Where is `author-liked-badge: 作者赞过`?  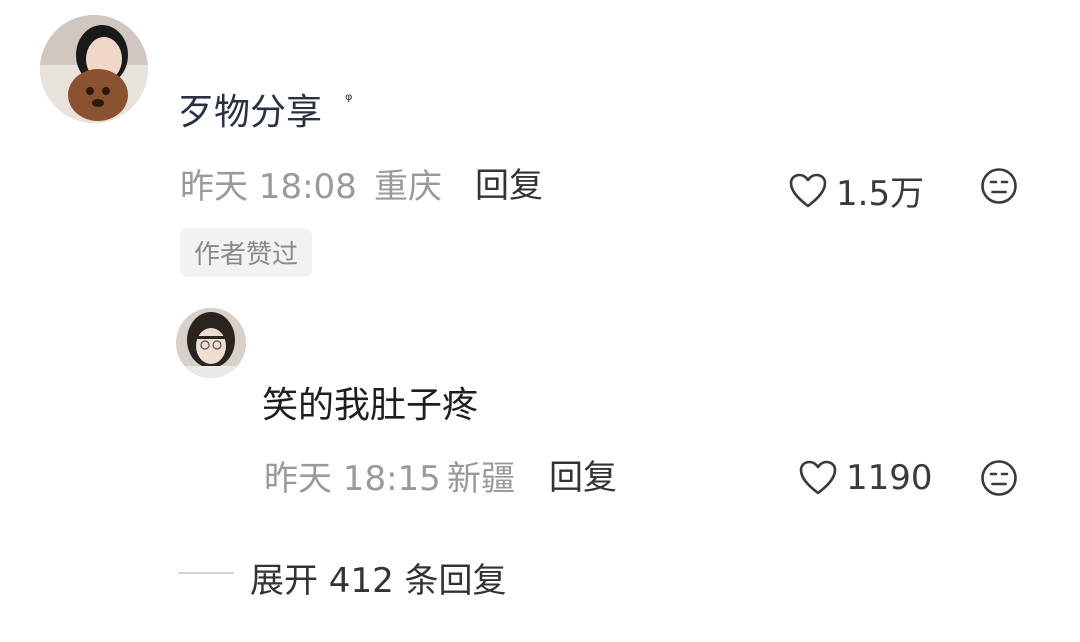
author-liked-badge: 作者赞过 is located at coordinates (246, 252).